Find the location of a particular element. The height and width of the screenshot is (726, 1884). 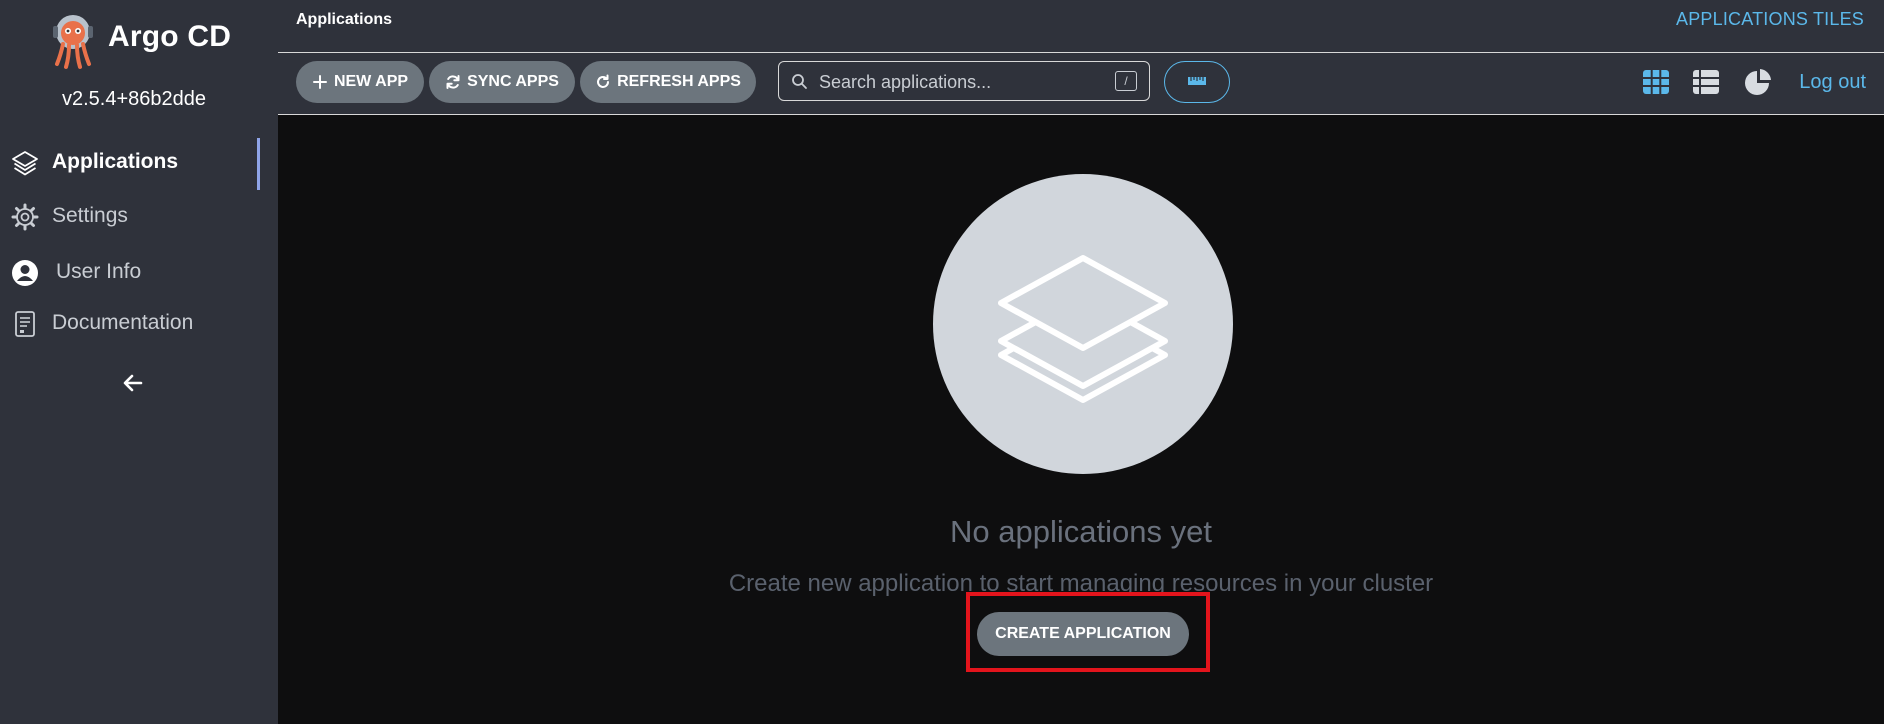

sidebar-item-documentation: Documentation is located at coordinates (134, 323).